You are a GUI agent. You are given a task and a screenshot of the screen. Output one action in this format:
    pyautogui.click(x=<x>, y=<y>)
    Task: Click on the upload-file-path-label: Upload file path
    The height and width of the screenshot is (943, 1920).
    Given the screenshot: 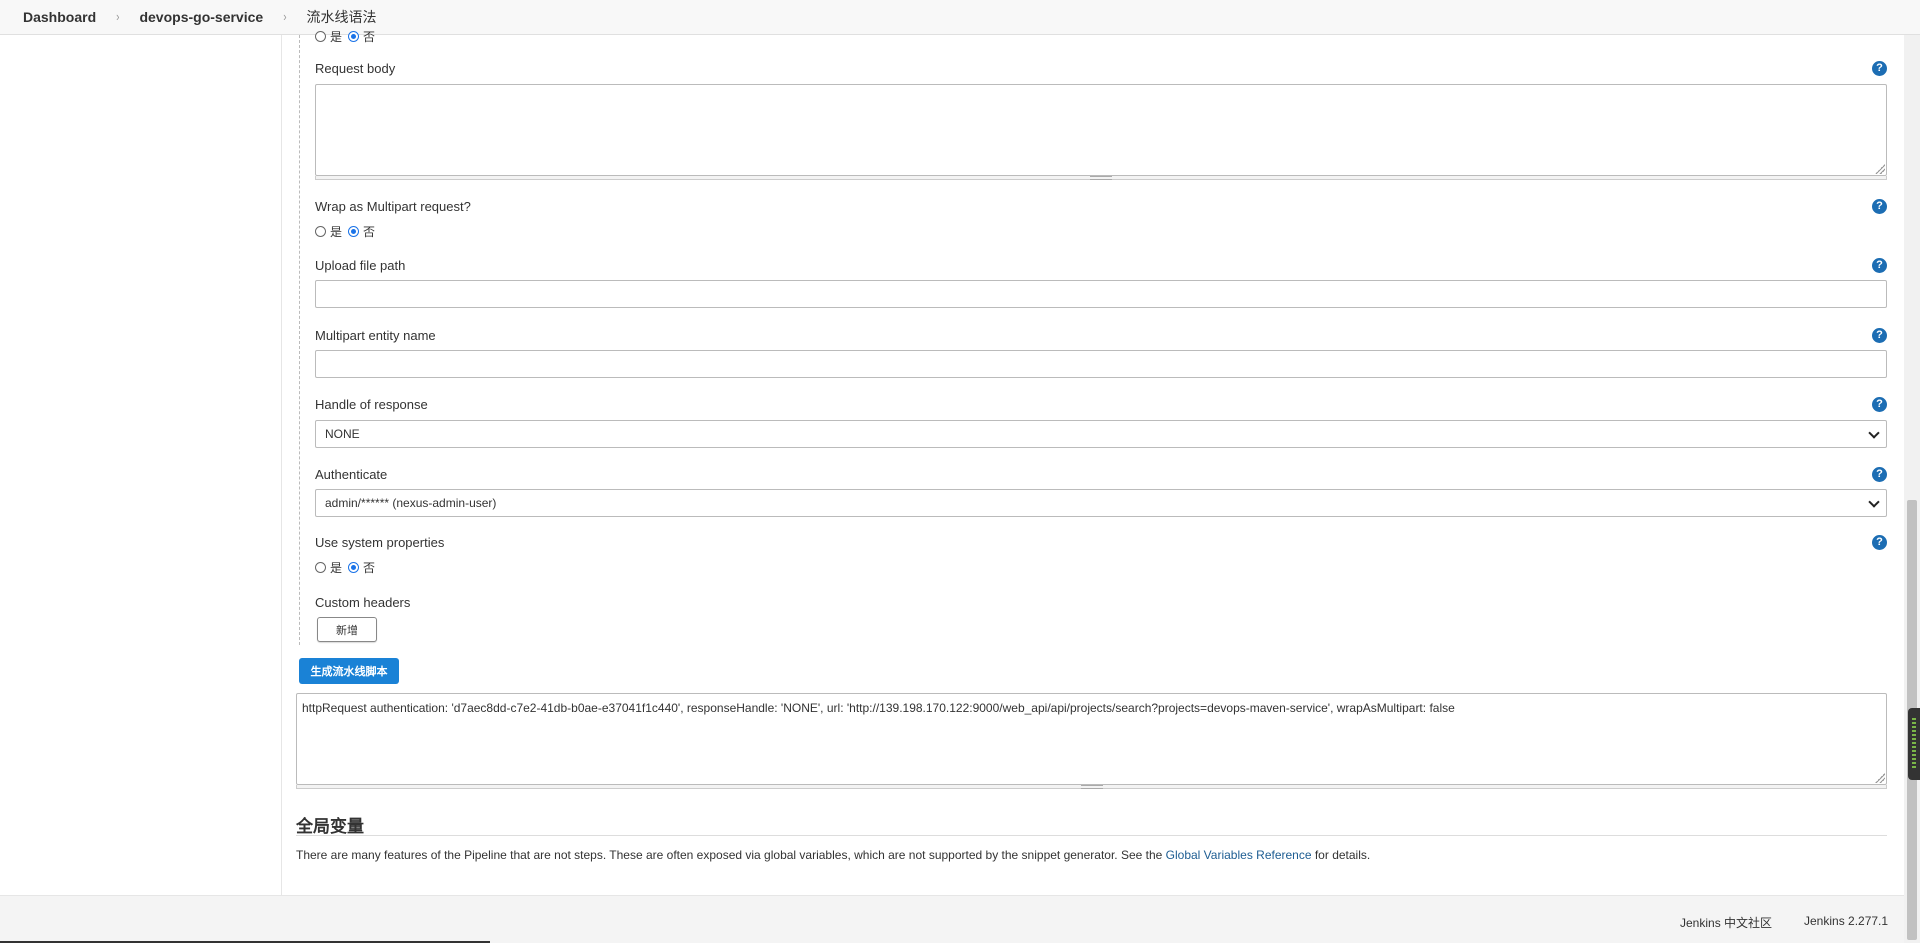 What is the action you would take?
    pyautogui.click(x=360, y=265)
    